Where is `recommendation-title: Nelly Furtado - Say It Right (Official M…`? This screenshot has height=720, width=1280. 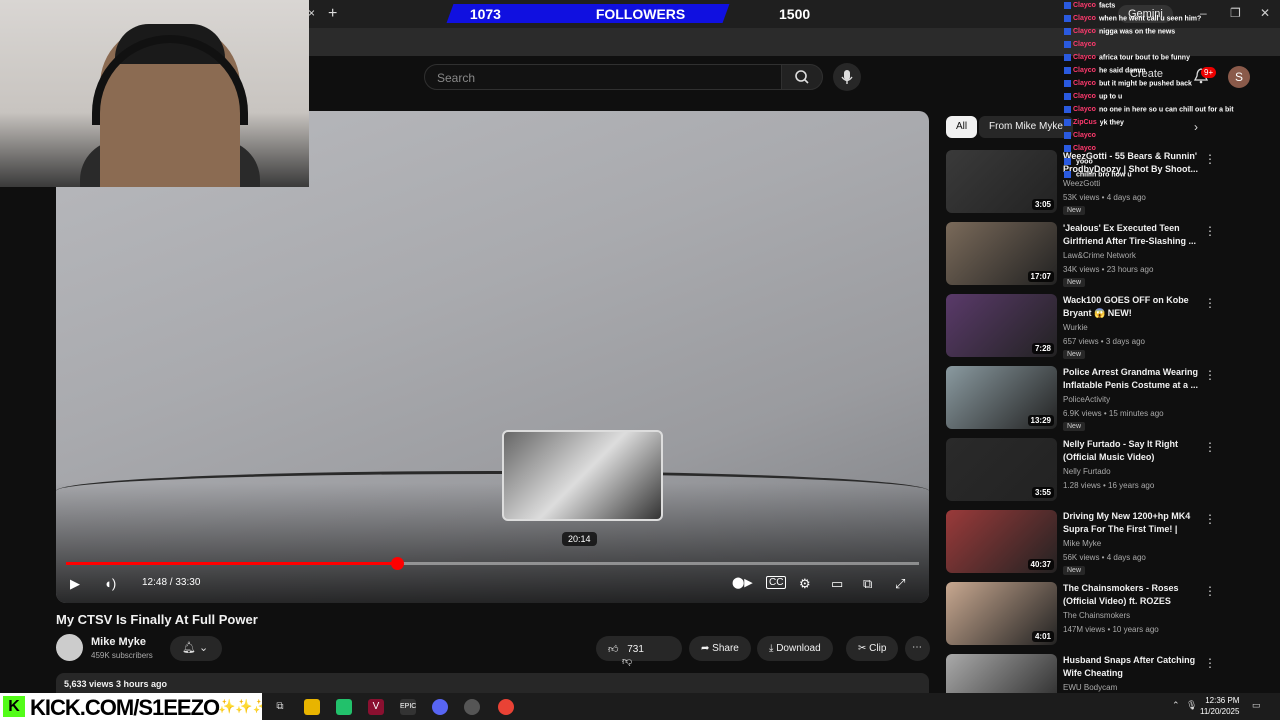 recommendation-title: Nelly Furtado - Say It Right (Official M… is located at coordinates (1133, 451).